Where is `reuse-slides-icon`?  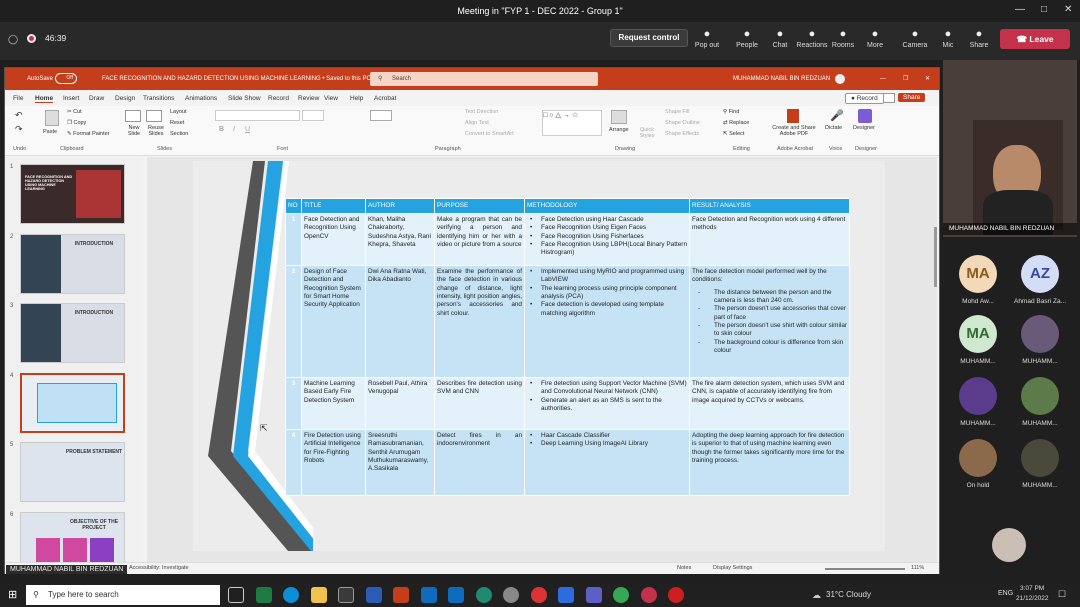 reuse-slides-icon is located at coordinates (154, 116).